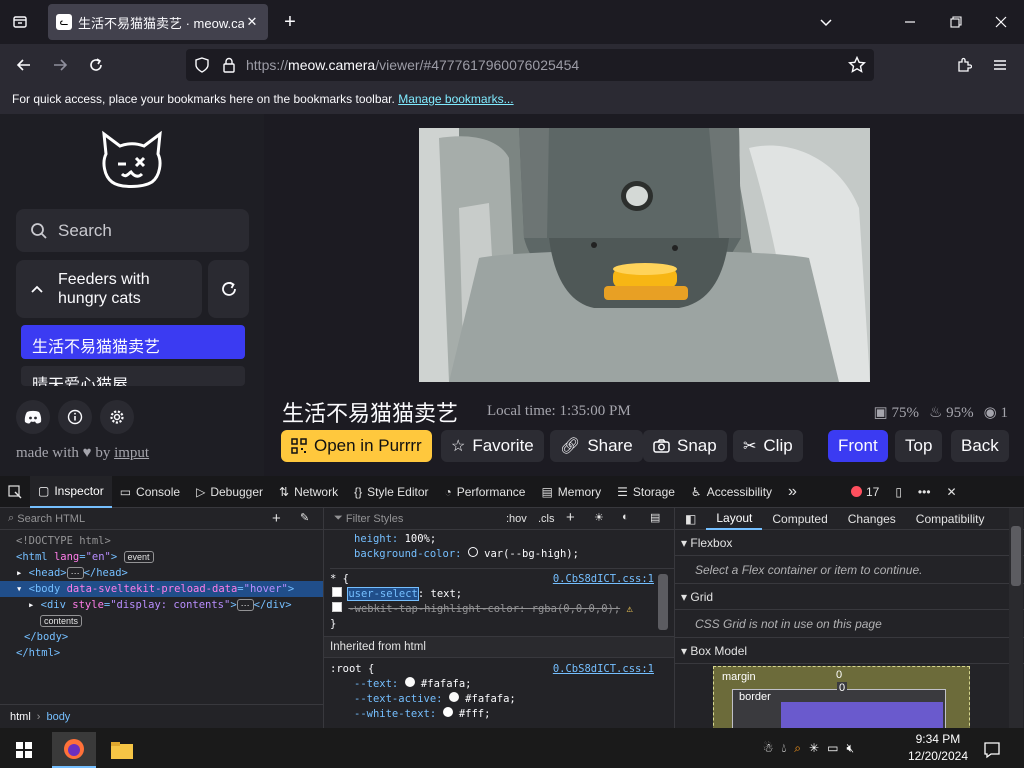  What do you see at coordinates (61, 621) in the screenshot?
I see `contents-badge: contents` at bounding box center [61, 621].